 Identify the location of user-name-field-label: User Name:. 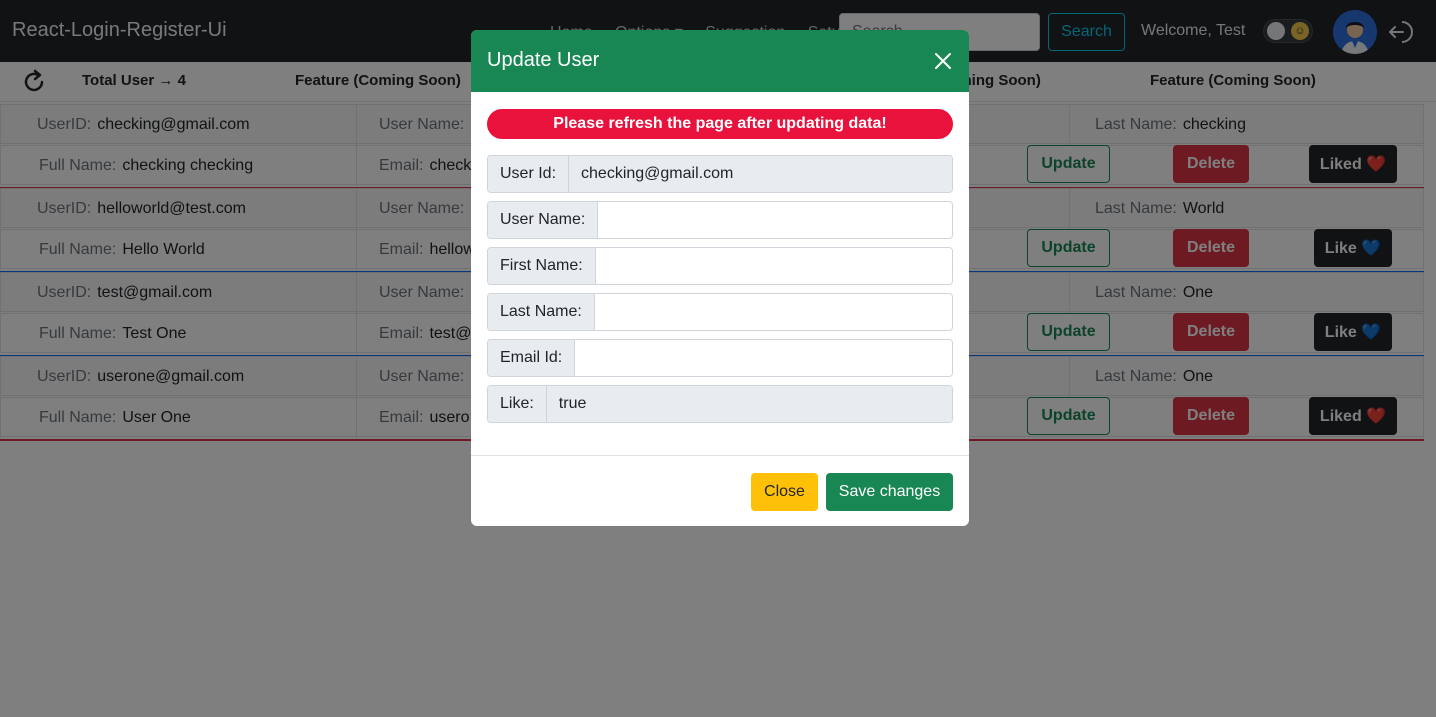
(543, 220).